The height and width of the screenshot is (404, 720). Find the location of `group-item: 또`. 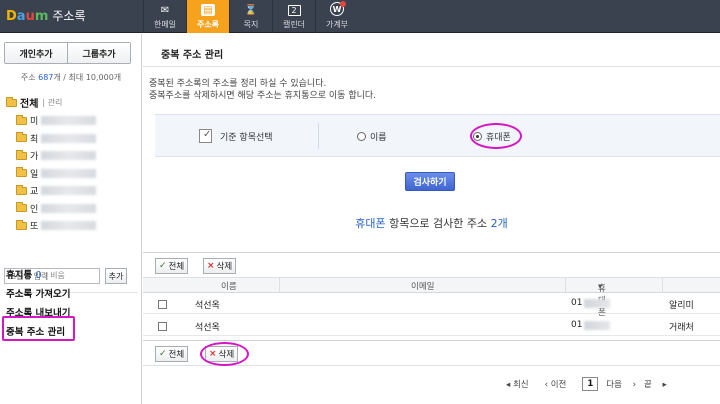

group-item: 또 is located at coordinates (56, 226).